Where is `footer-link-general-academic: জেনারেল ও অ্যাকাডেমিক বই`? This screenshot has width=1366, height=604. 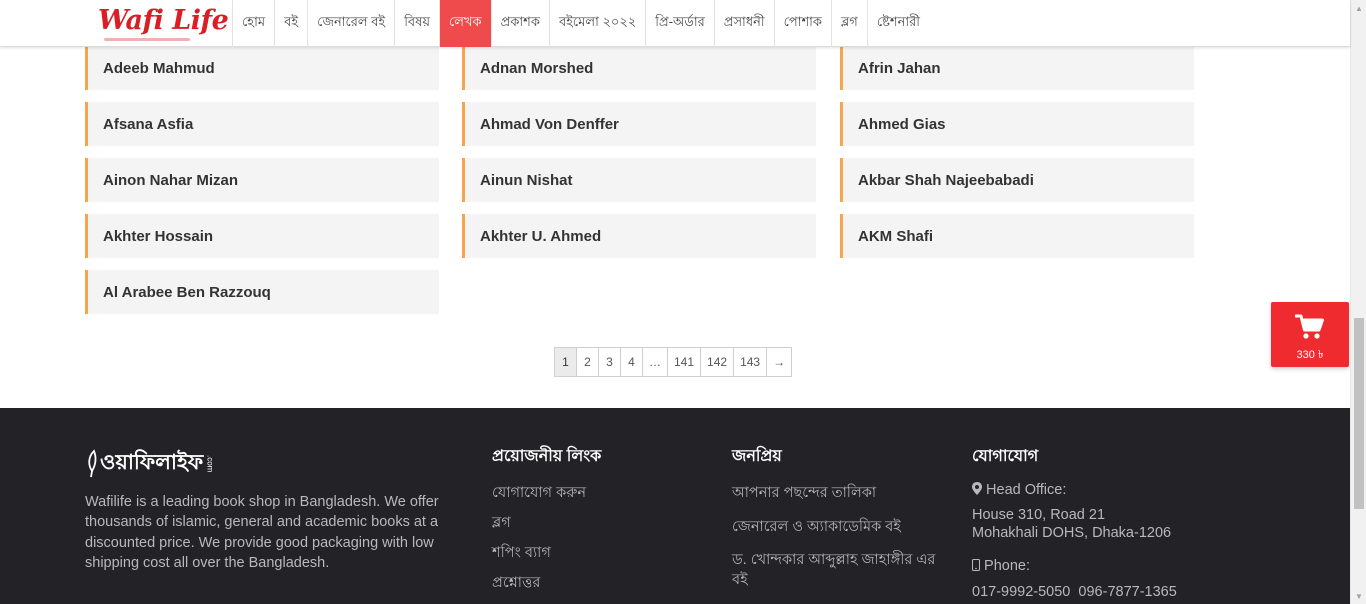 footer-link-general-academic: জেনারেল ও অ্যাকাডেমিক বই is located at coordinates (816, 528).